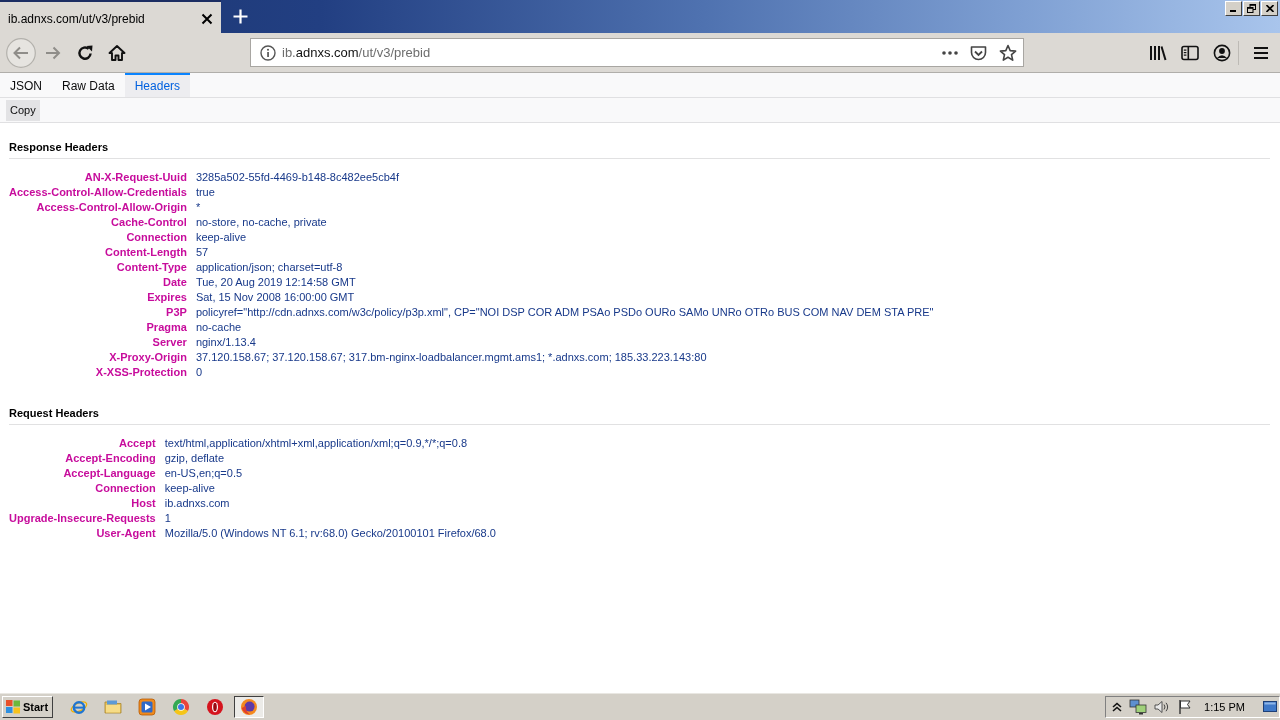  I want to click on address-bar: ib.adnxs.com/ut/v3/prebid, so click(637, 52).